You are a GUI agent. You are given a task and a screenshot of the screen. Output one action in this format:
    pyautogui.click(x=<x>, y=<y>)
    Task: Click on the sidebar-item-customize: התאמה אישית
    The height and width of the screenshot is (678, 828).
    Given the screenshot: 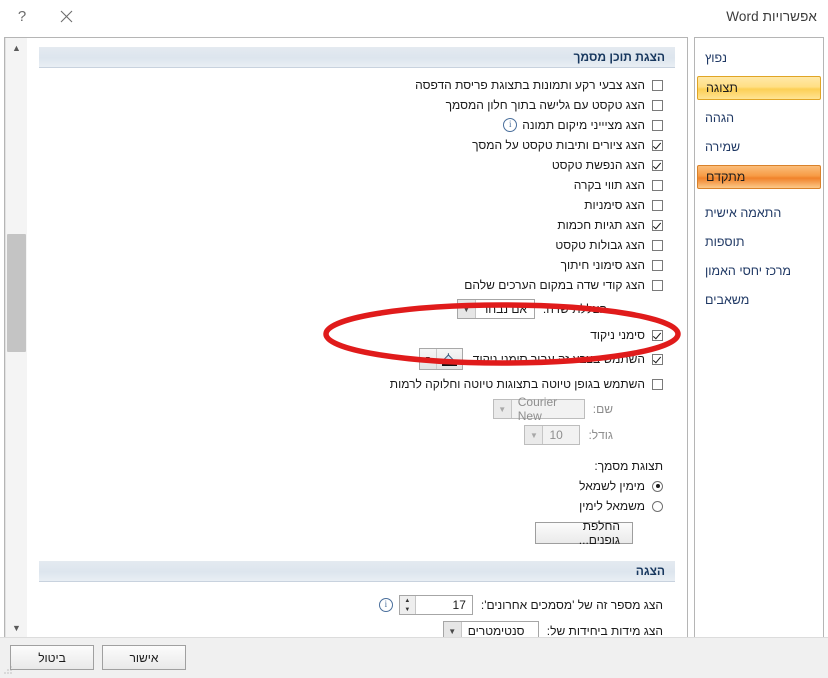 What is the action you would take?
    pyautogui.click(x=759, y=213)
    